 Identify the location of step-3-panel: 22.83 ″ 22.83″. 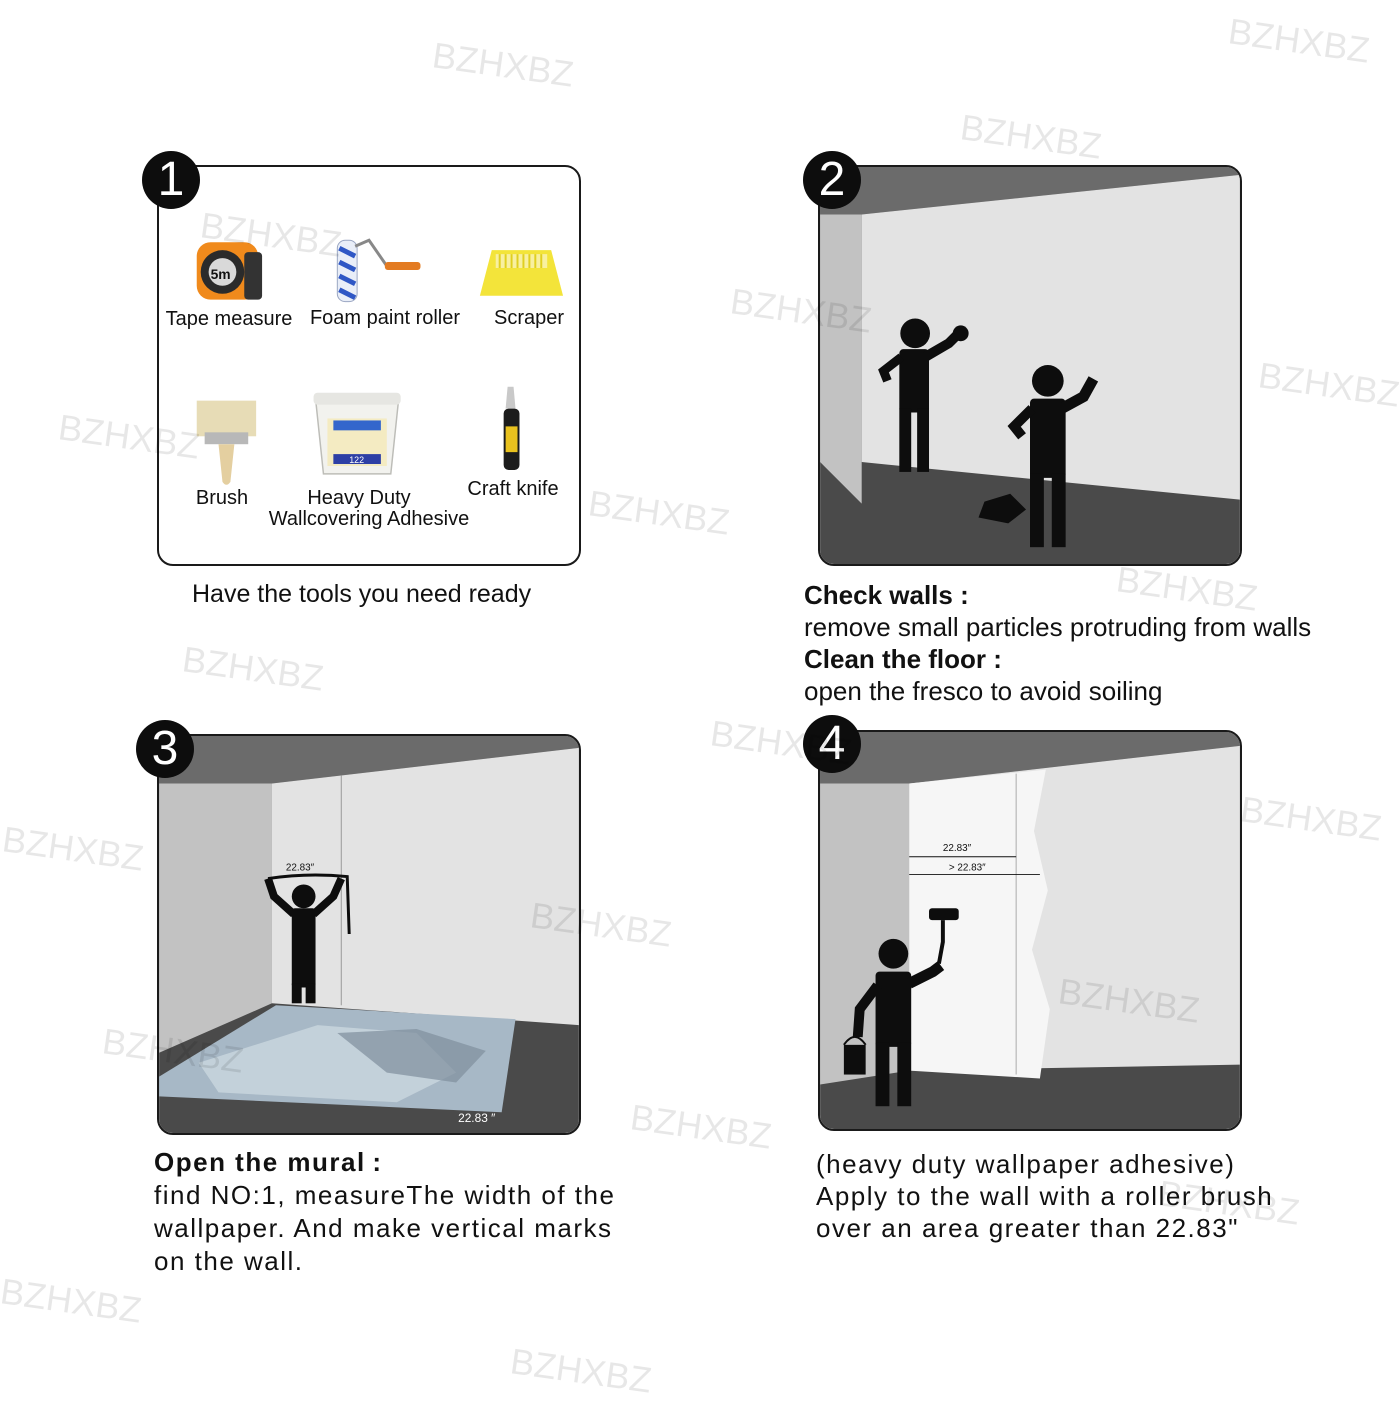
(369, 934).